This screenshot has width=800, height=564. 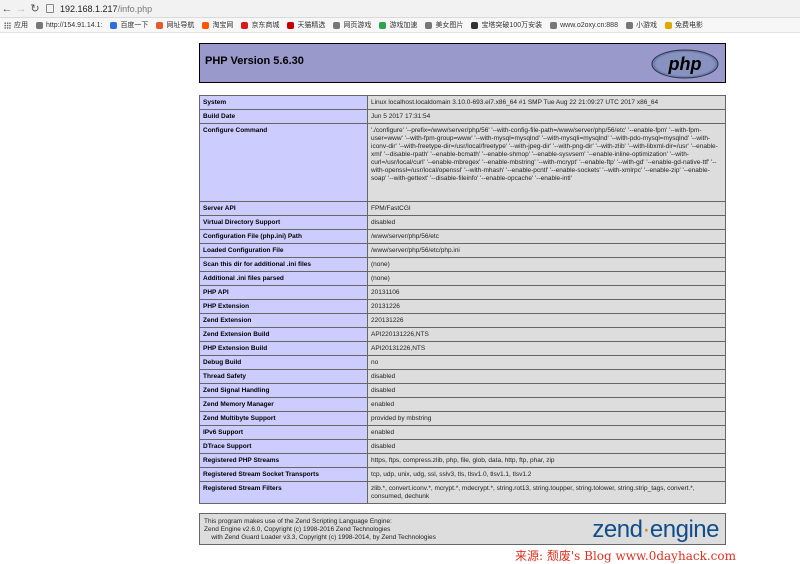 I want to click on table-row: Build Date Jun 5 2017 17:31:54, so click(x=462, y=116).